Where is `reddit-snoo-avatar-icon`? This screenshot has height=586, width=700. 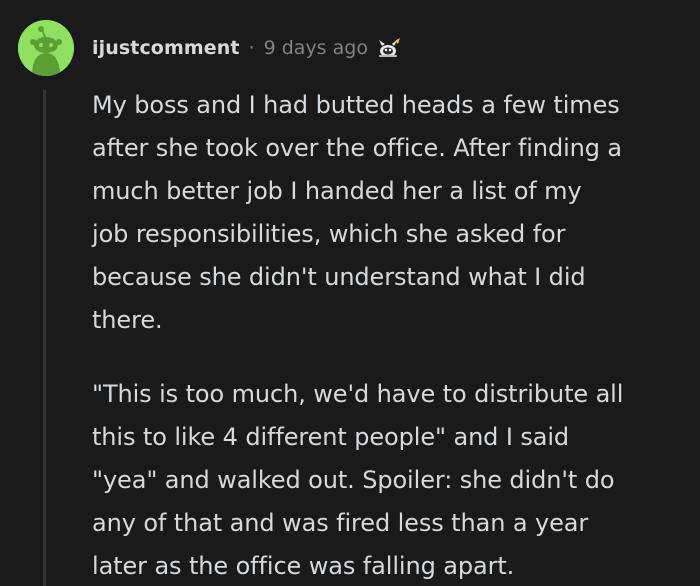
reddit-snoo-avatar-icon is located at coordinates (46, 48).